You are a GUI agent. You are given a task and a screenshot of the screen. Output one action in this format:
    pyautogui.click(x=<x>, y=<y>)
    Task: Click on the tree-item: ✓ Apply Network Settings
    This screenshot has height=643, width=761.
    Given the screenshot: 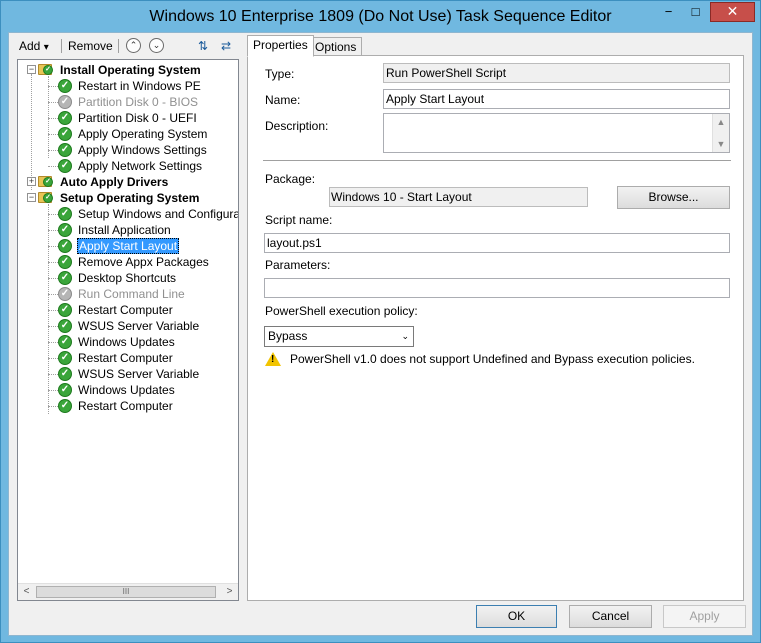 What is the action you would take?
    pyautogui.click(x=128, y=166)
    